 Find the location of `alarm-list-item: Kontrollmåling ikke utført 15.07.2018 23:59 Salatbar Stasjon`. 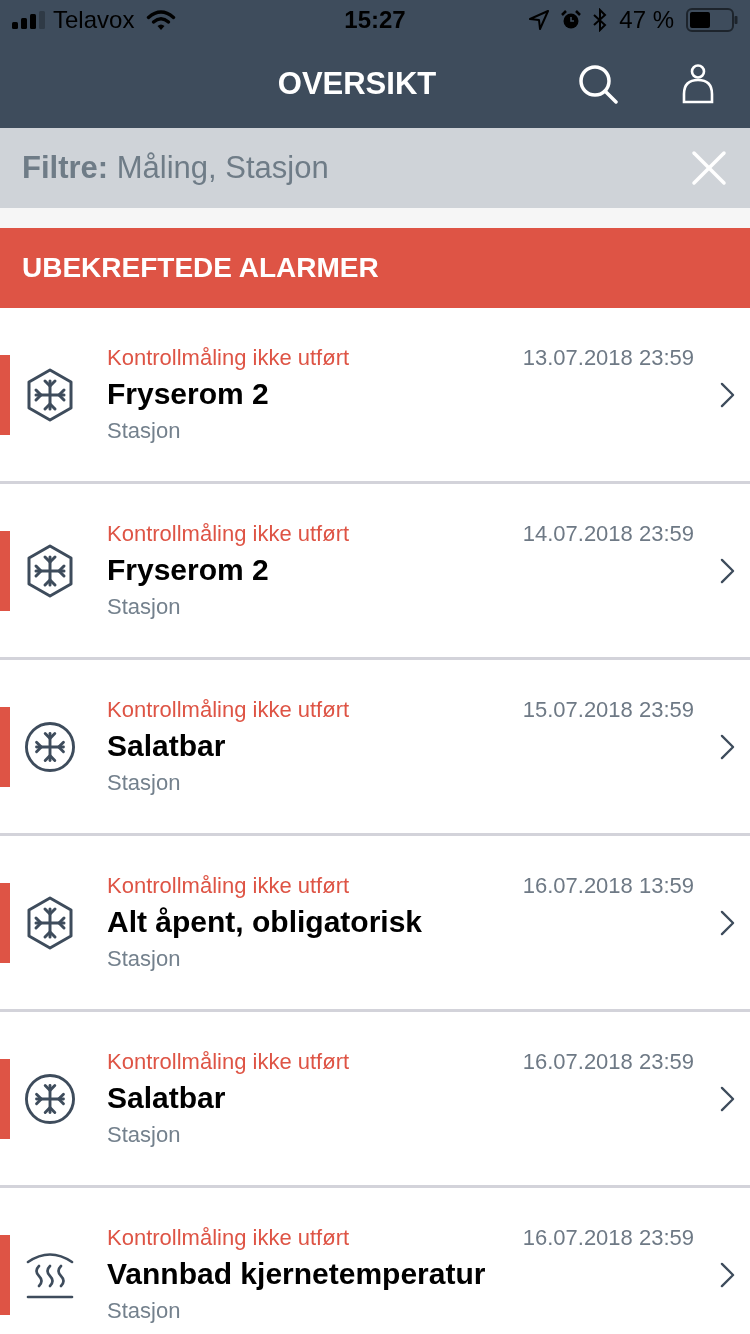

alarm-list-item: Kontrollmåling ikke utført 15.07.2018 23:59 Salatbar Stasjon is located at coordinates (375, 748).